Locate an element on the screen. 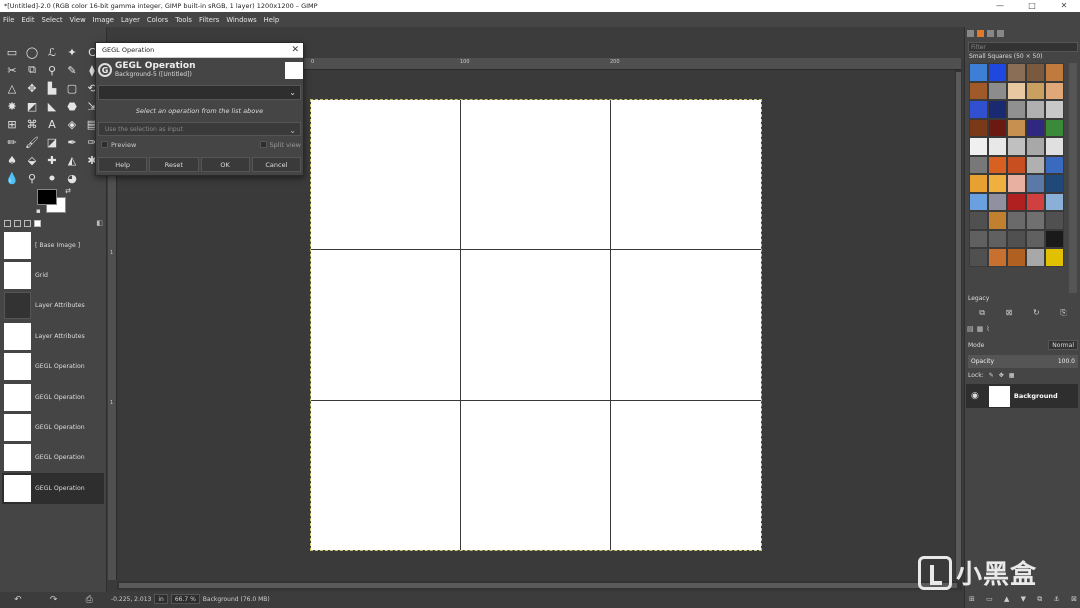  bucket-fill-icon: ◈ is located at coordinates (72, 124).